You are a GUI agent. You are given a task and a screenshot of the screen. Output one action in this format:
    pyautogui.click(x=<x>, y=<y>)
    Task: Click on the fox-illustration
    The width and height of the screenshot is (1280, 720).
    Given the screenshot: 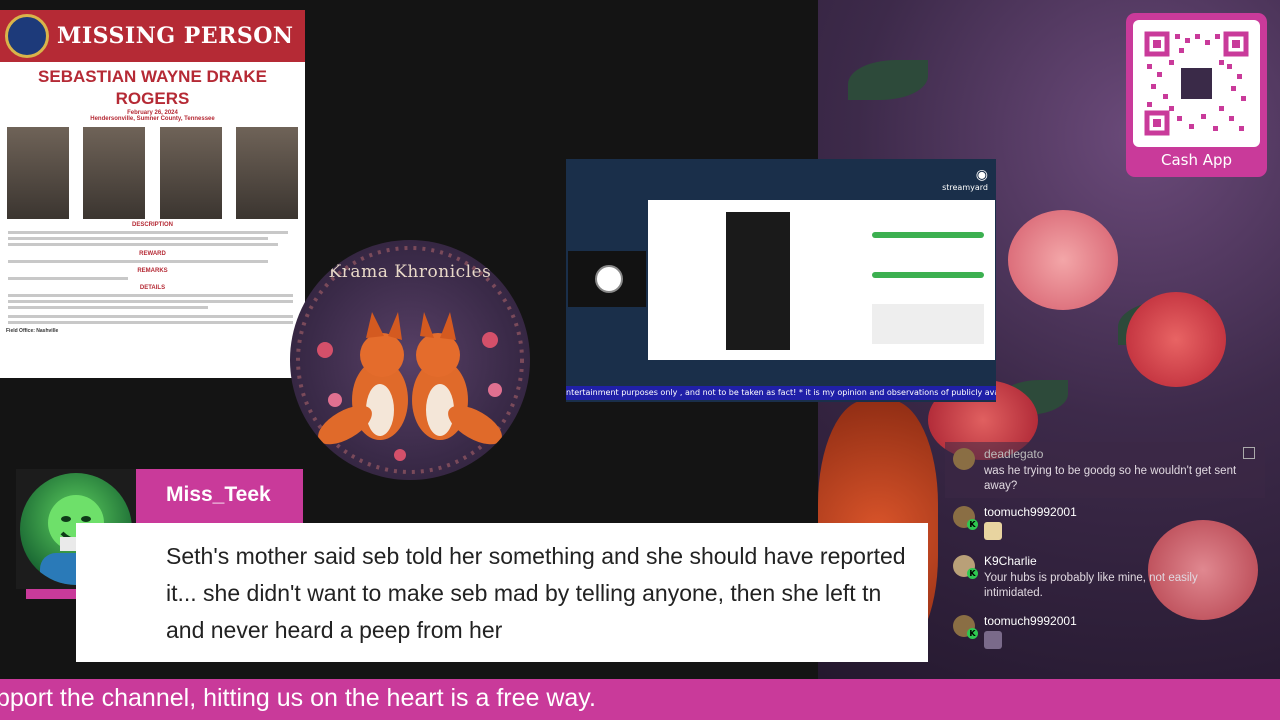 What is the action you would take?
    pyautogui.click(x=410, y=360)
    